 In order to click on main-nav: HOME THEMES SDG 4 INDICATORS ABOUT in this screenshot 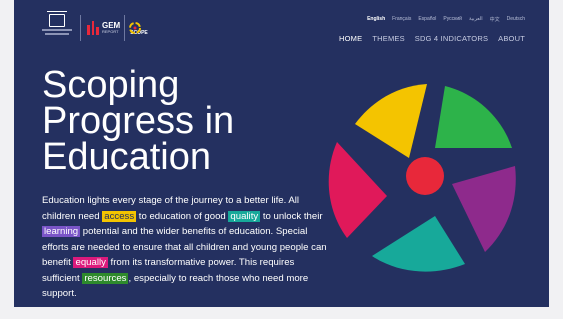, I will do `click(432, 38)`.